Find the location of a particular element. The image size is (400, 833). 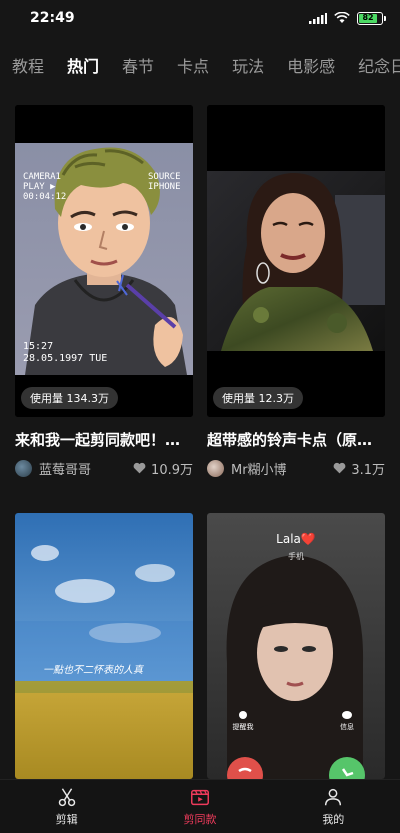

nav-profile: 我的 is located at coordinates (333, 806).